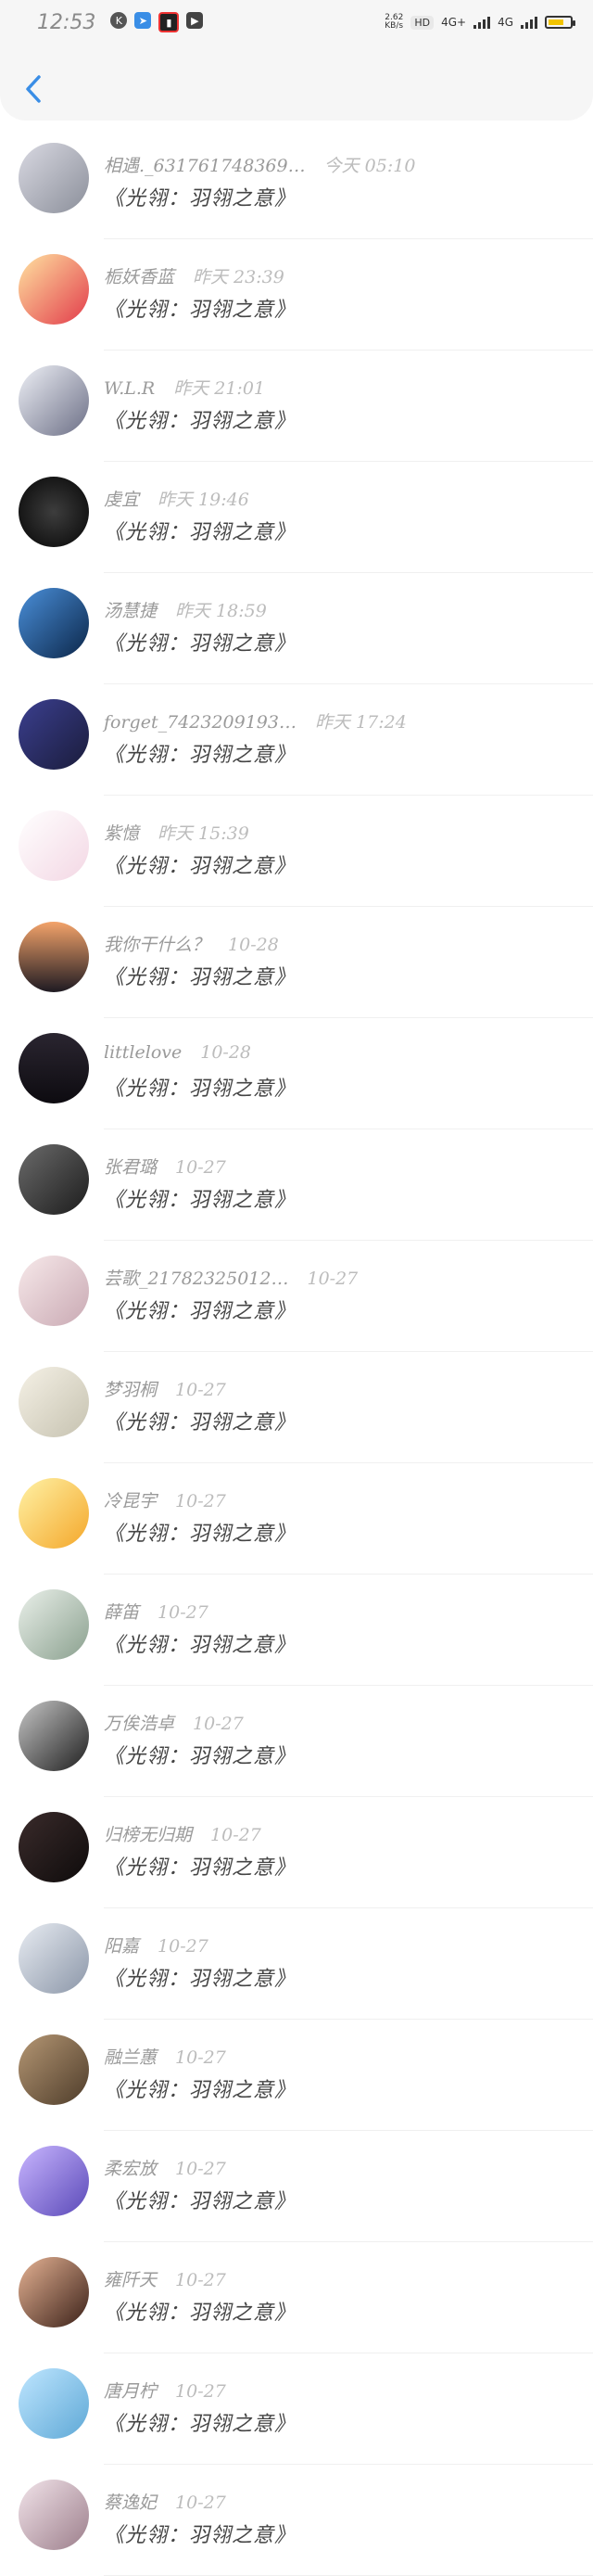 This screenshot has width=593, height=2576. I want to click on paper-plane-icon: ➤, so click(143, 20).